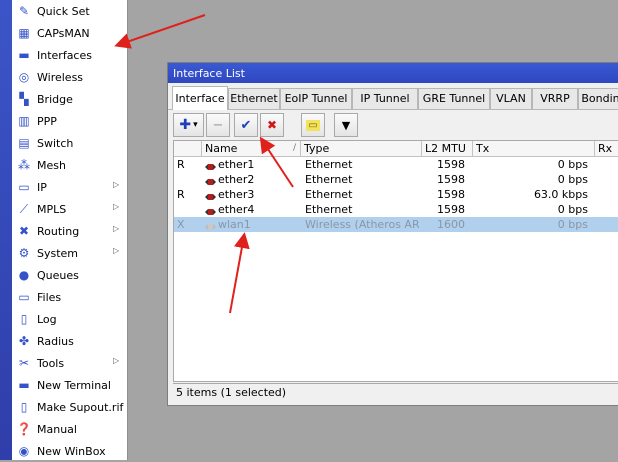 The width and height of the screenshot is (618, 462). Describe the element at coordinates (69, 165) in the screenshot. I see `sidebar-item-mesh: ⁂ Mesh` at that location.